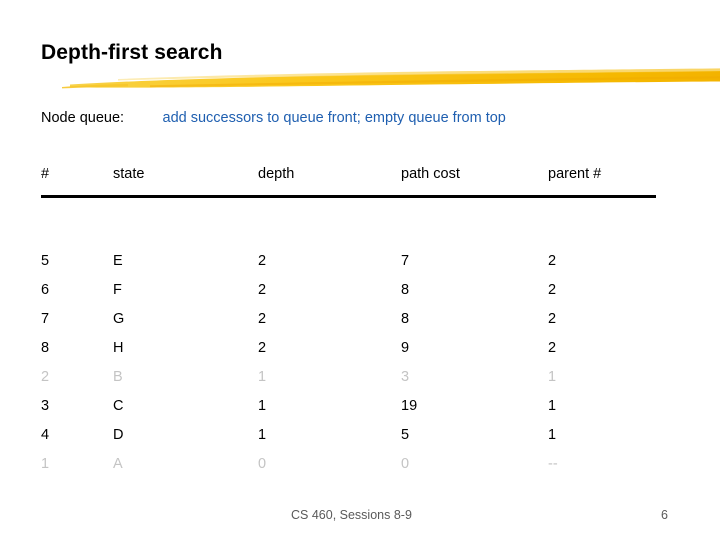 This screenshot has width=720, height=540. I want to click on cell-state: G, so click(119, 319).